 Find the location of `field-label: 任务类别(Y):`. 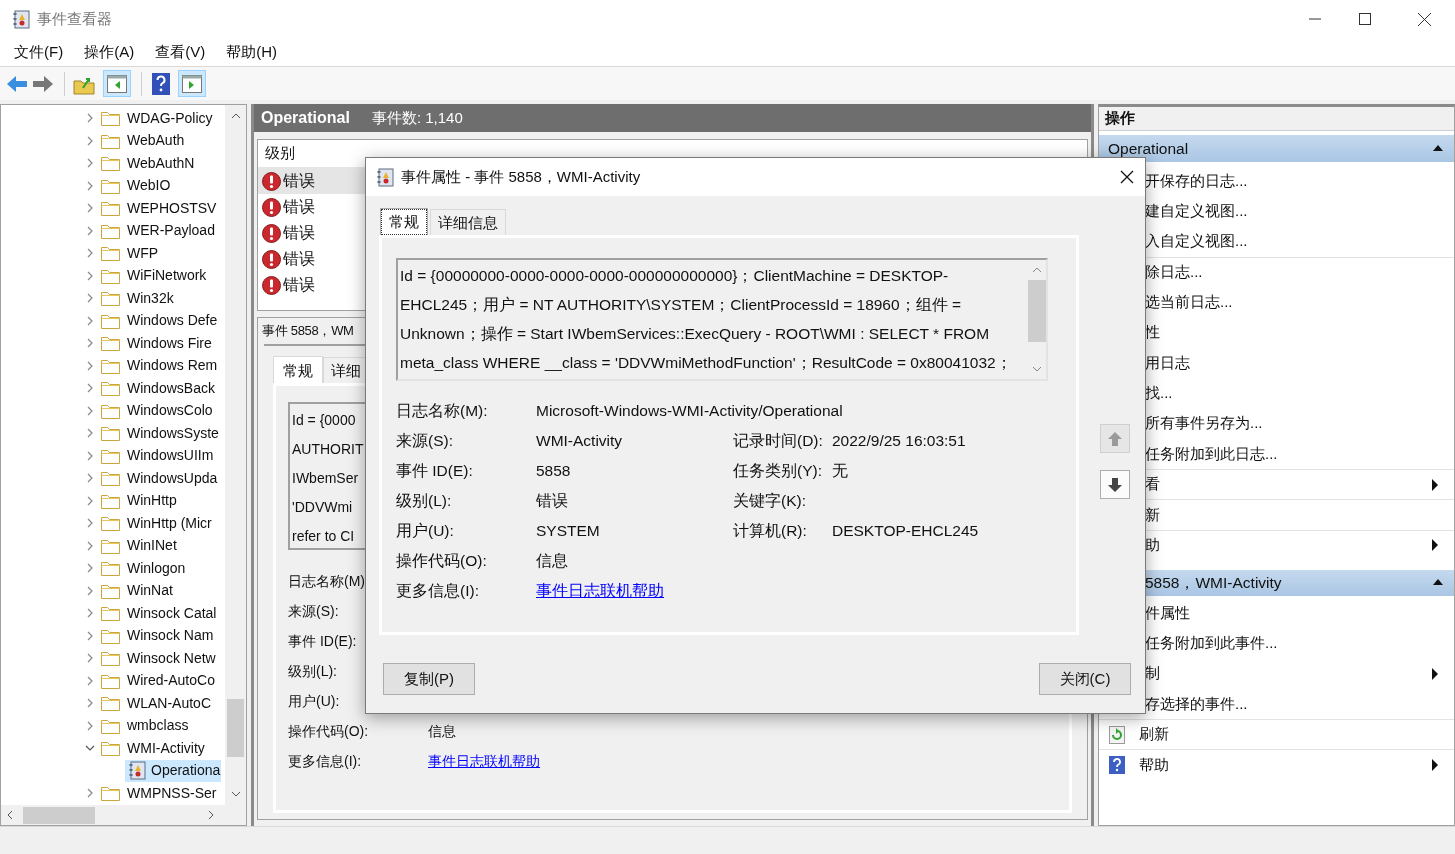

field-label: 任务类别(Y): is located at coordinates (777, 471).